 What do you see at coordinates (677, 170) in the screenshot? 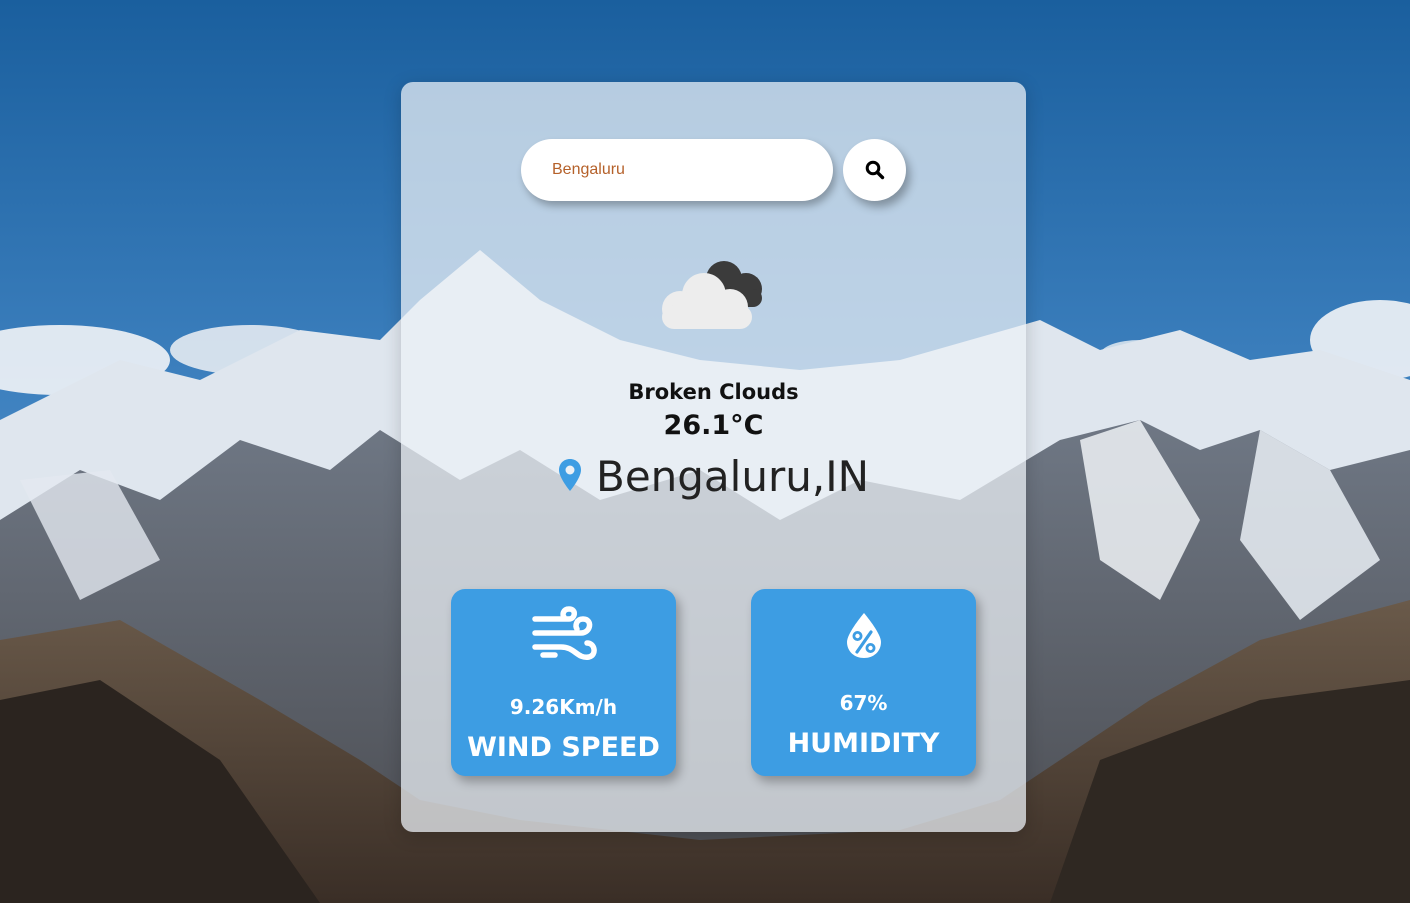
I see `city-search-input` at bounding box center [677, 170].